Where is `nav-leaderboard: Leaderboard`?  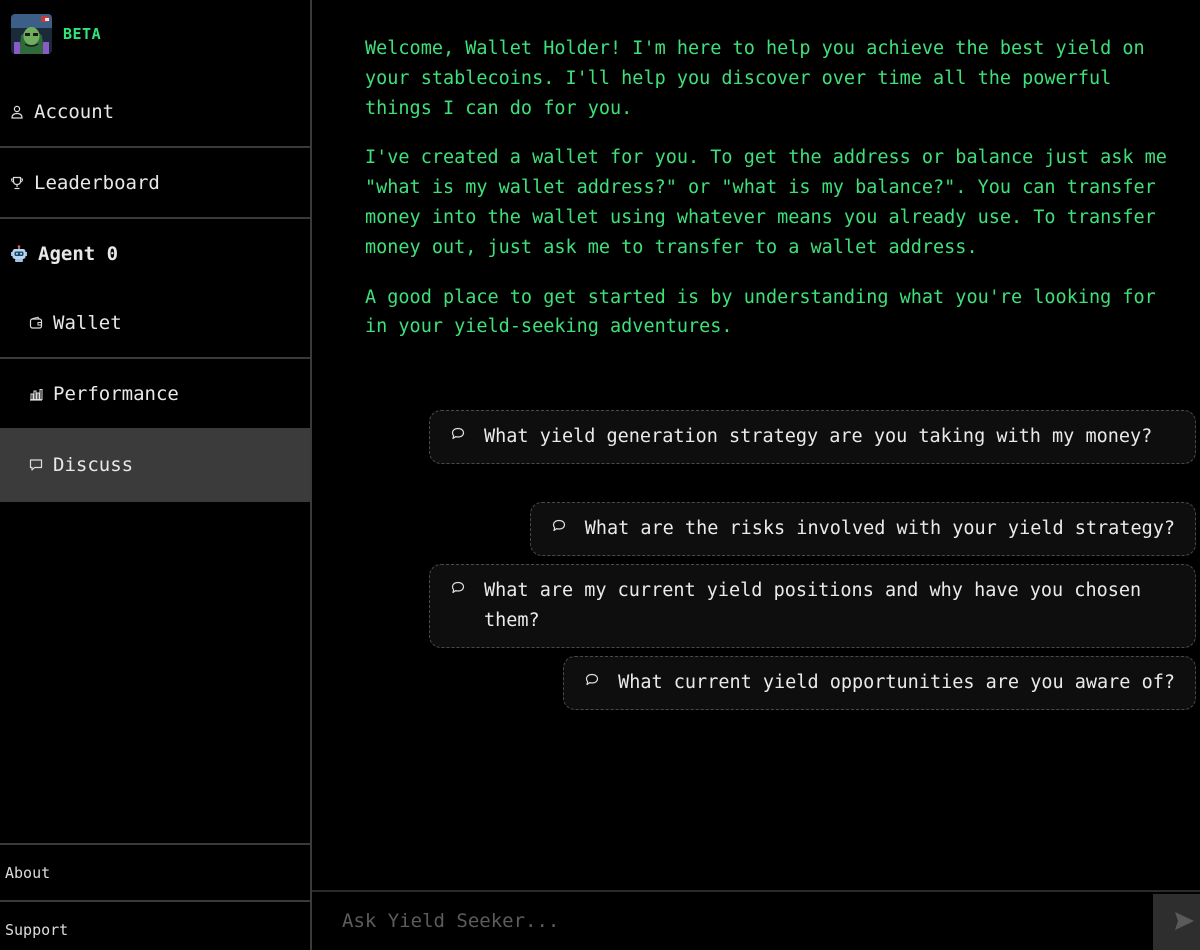 nav-leaderboard: Leaderboard is located at coordinates (155, 183).